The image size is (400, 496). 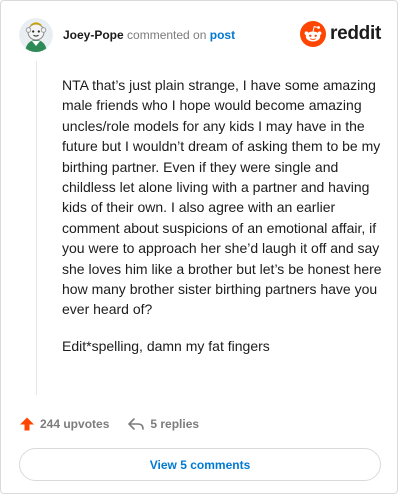 What do you see at coordinates (167, 35) in the screenshot?
I see `action-text: commented on` at bounding box center [167, 35].